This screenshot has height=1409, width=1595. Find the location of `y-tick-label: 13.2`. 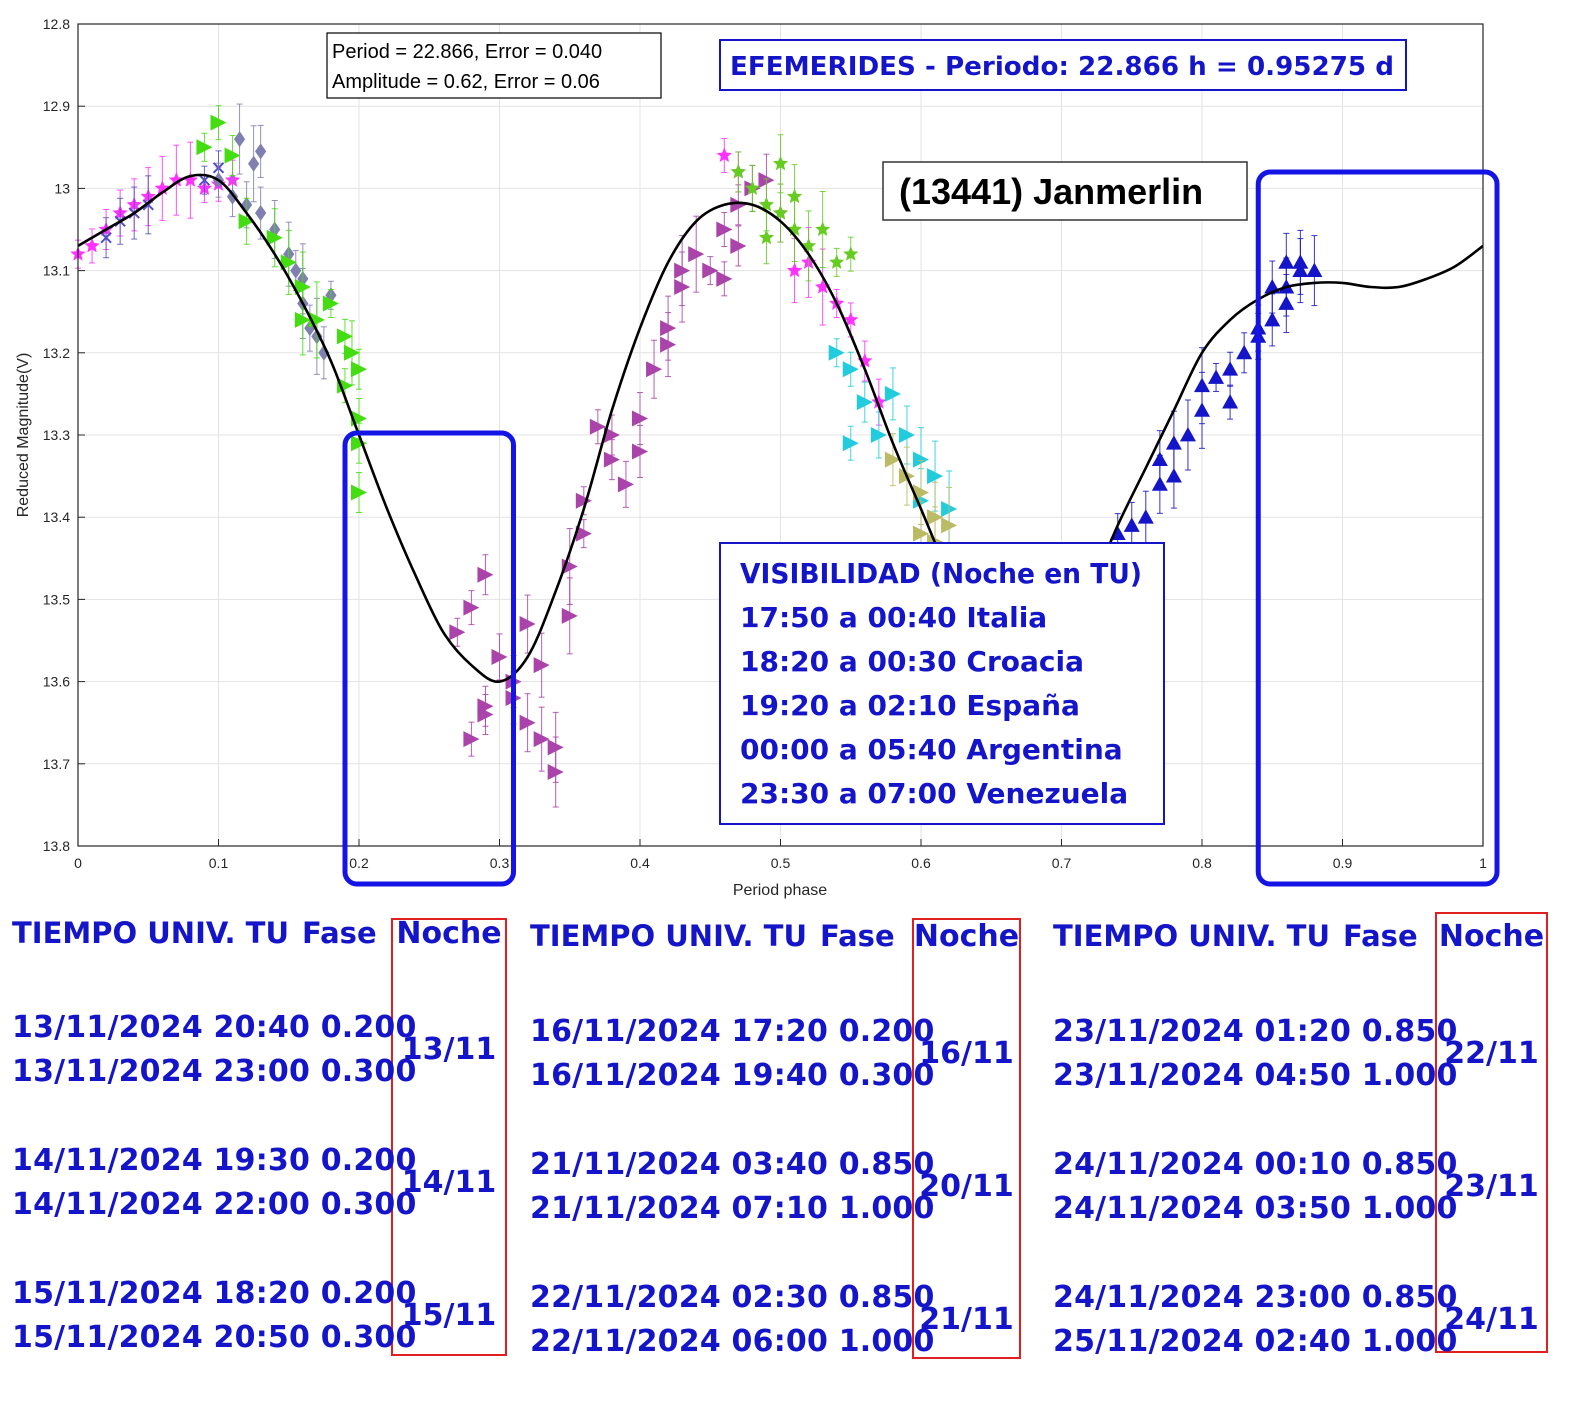

y-tick-label: 13.2 is located at coordinates (56, 353).